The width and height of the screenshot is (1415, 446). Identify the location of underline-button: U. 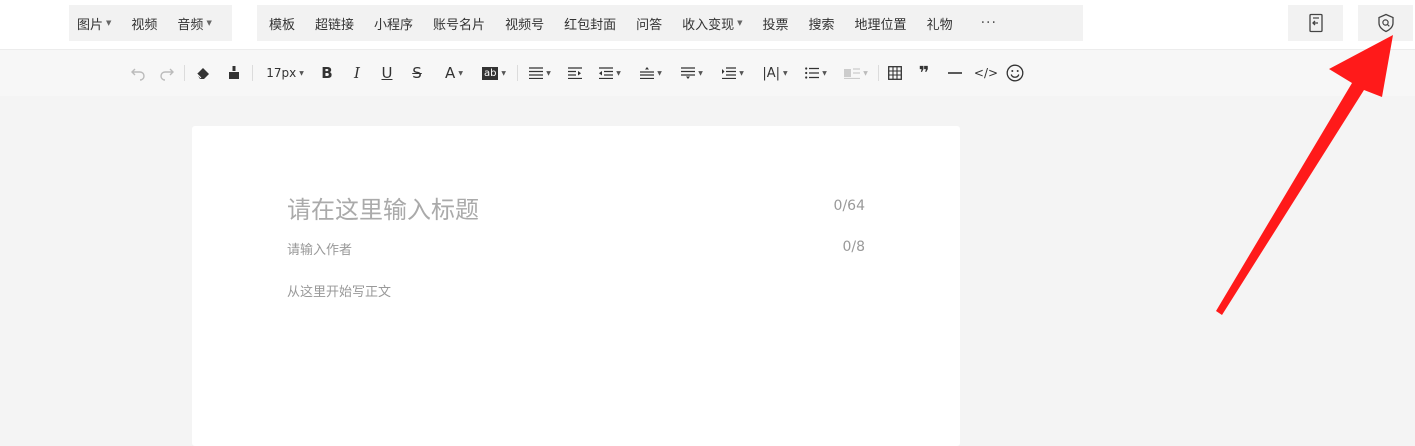
(387, 73).